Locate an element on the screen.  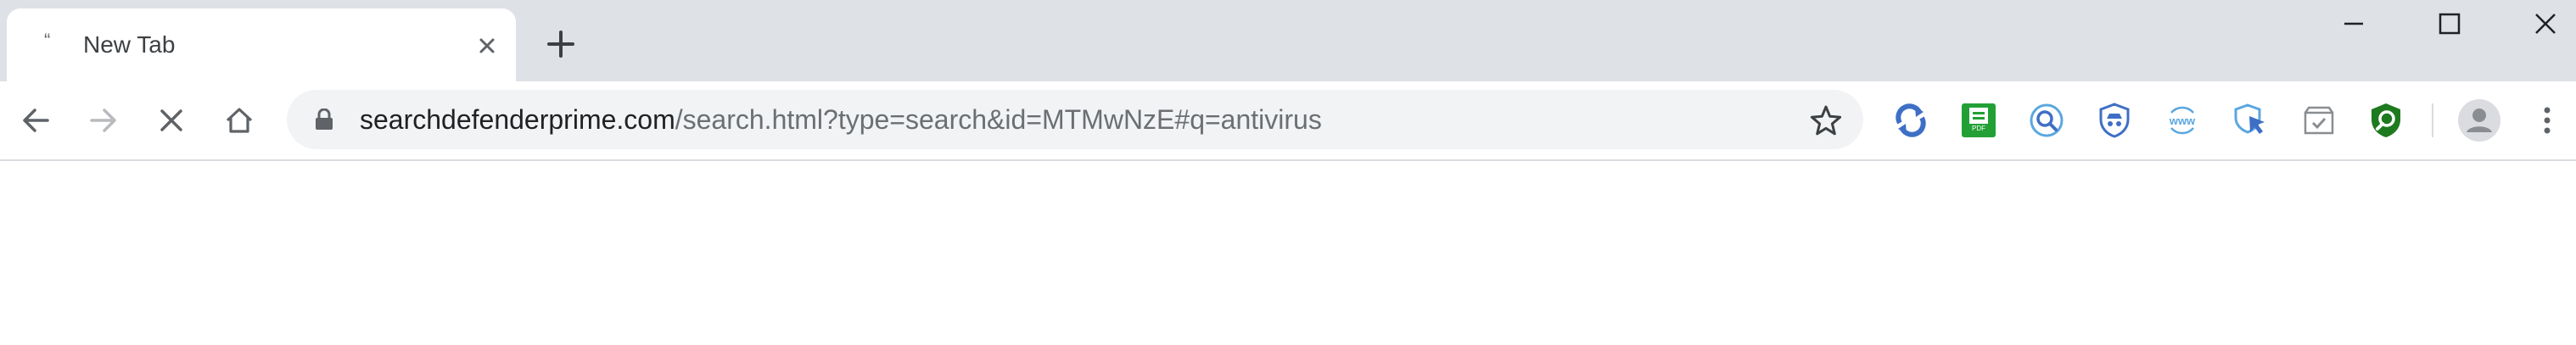
tab-close-icon is located at coordinates (487, 45).